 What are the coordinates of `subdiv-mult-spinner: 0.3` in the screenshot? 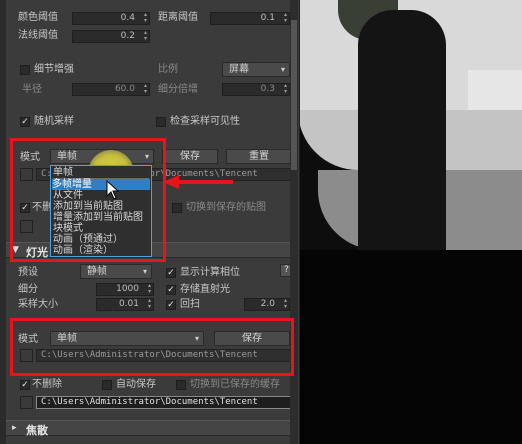 It's located at (256, 89).